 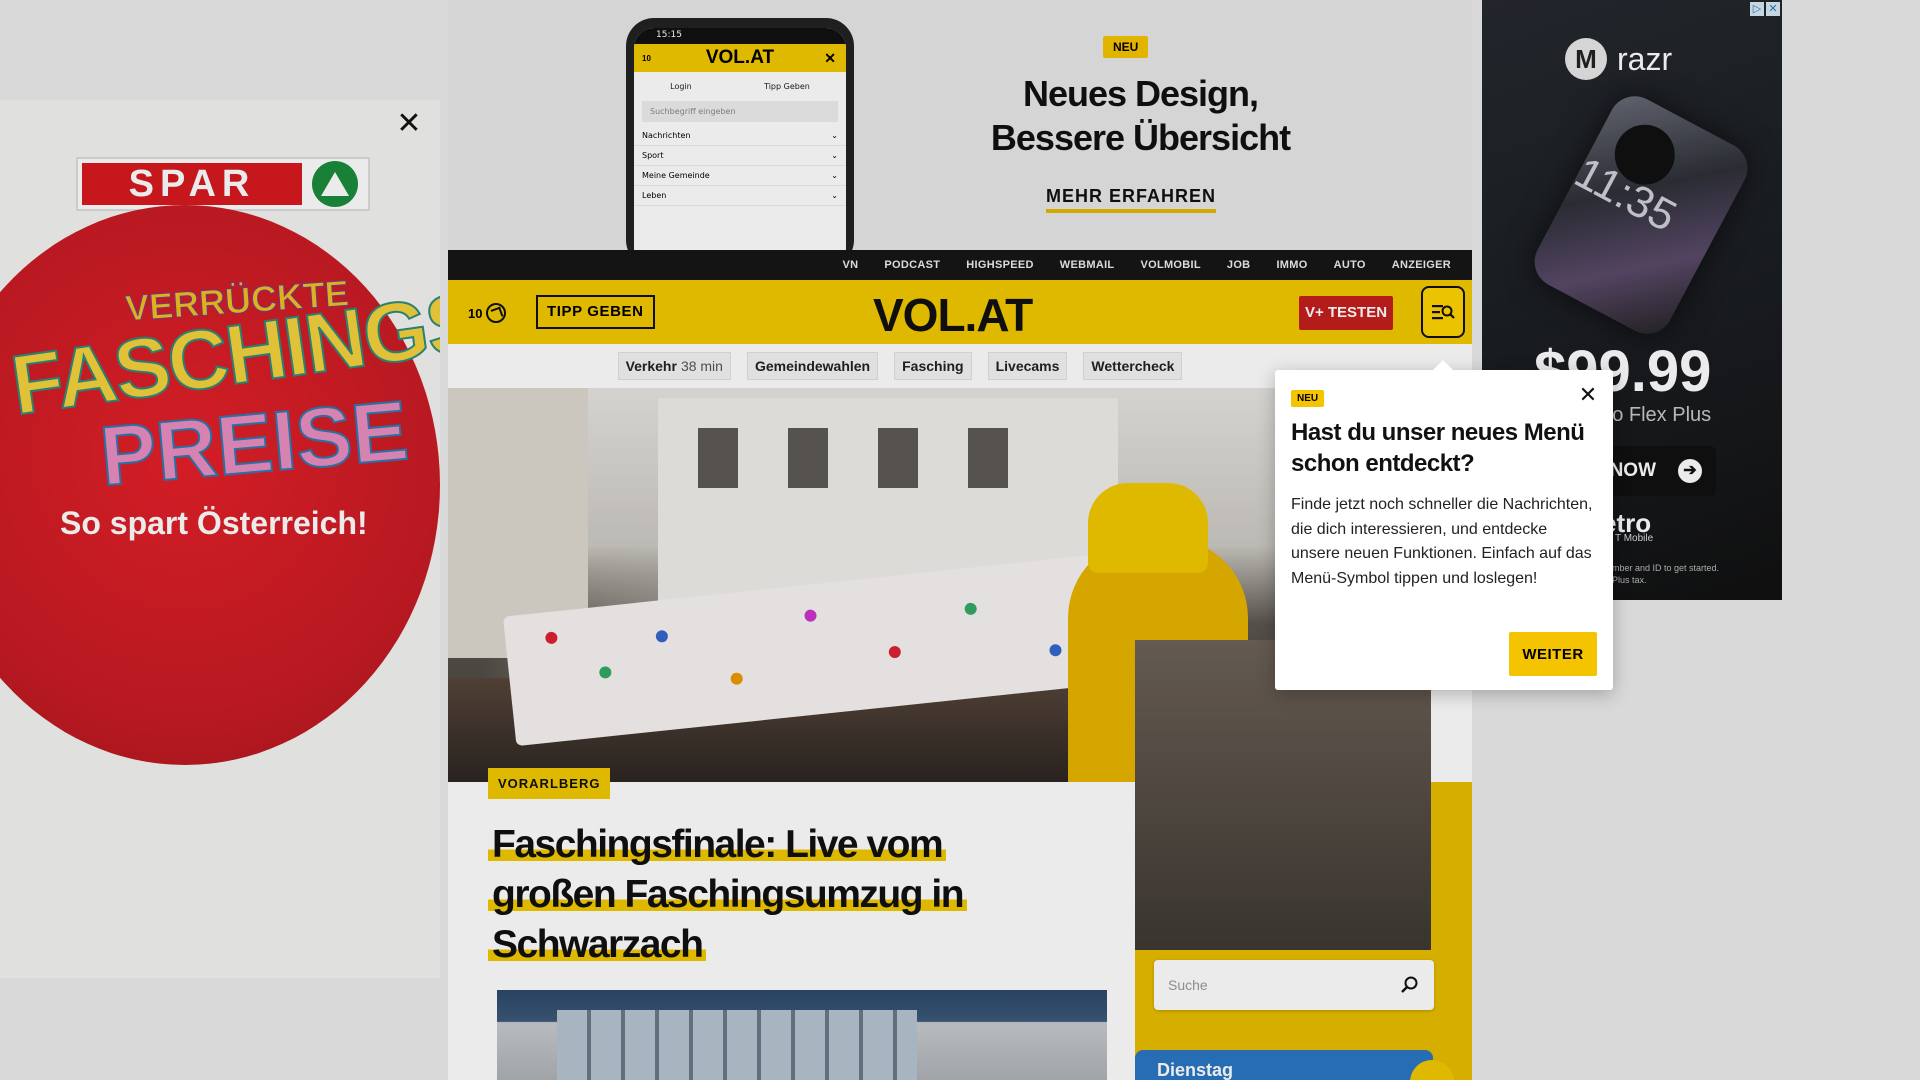 I want to click on sidebar-search, so click(x=1294, y=985).